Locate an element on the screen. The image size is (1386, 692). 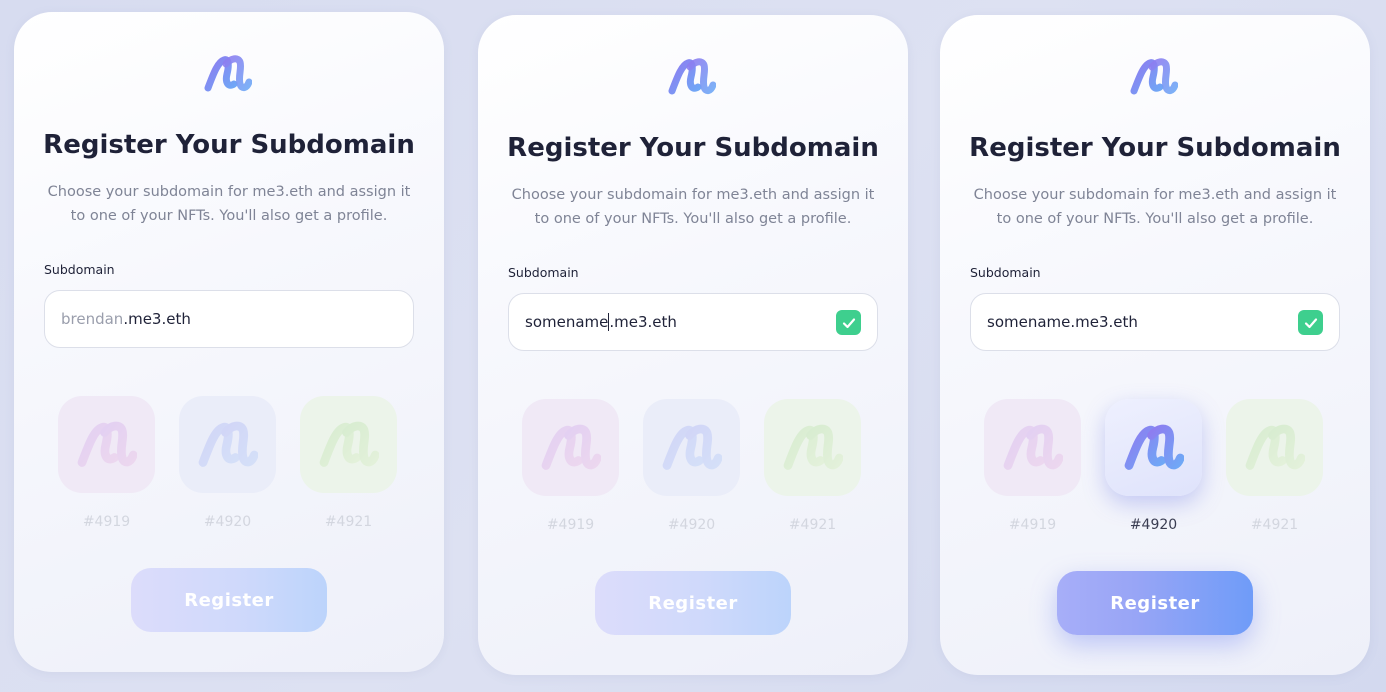
nft-option-selected: #4920 is located at coordinates (1153, 474).